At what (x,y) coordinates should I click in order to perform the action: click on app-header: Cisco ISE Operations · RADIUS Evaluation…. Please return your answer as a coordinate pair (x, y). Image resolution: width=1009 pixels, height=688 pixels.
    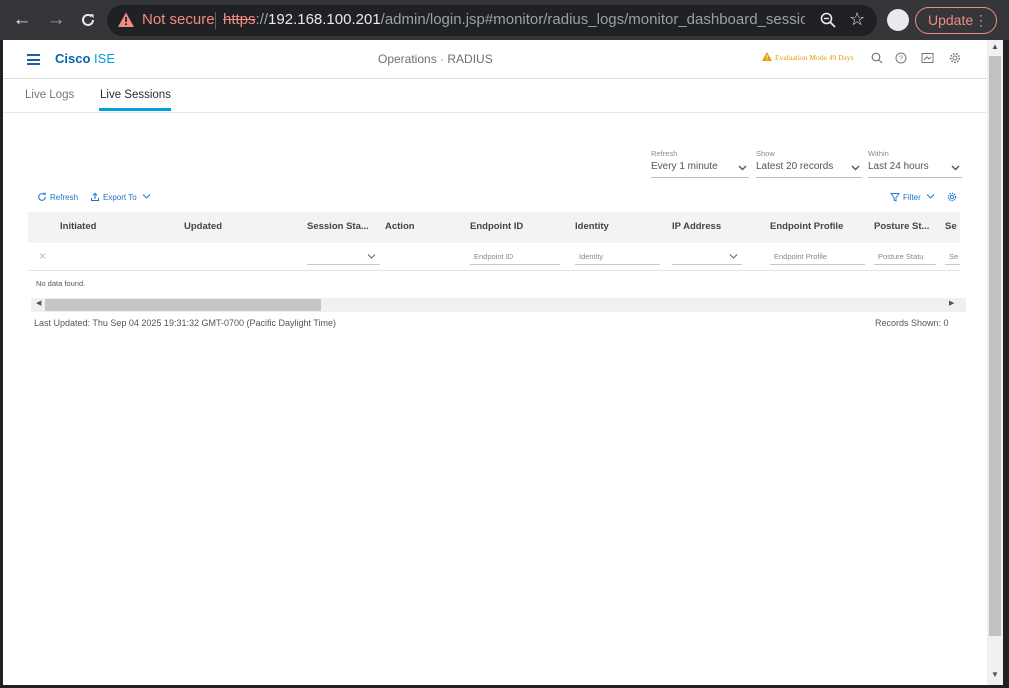
    Looking at the image, I should click on (495, 59).